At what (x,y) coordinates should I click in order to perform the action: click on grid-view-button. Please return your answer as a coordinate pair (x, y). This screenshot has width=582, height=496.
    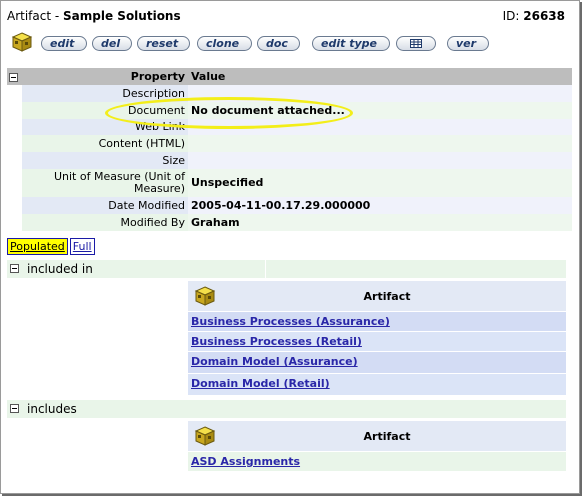
    Looking at the image, I should click on (416, 43).